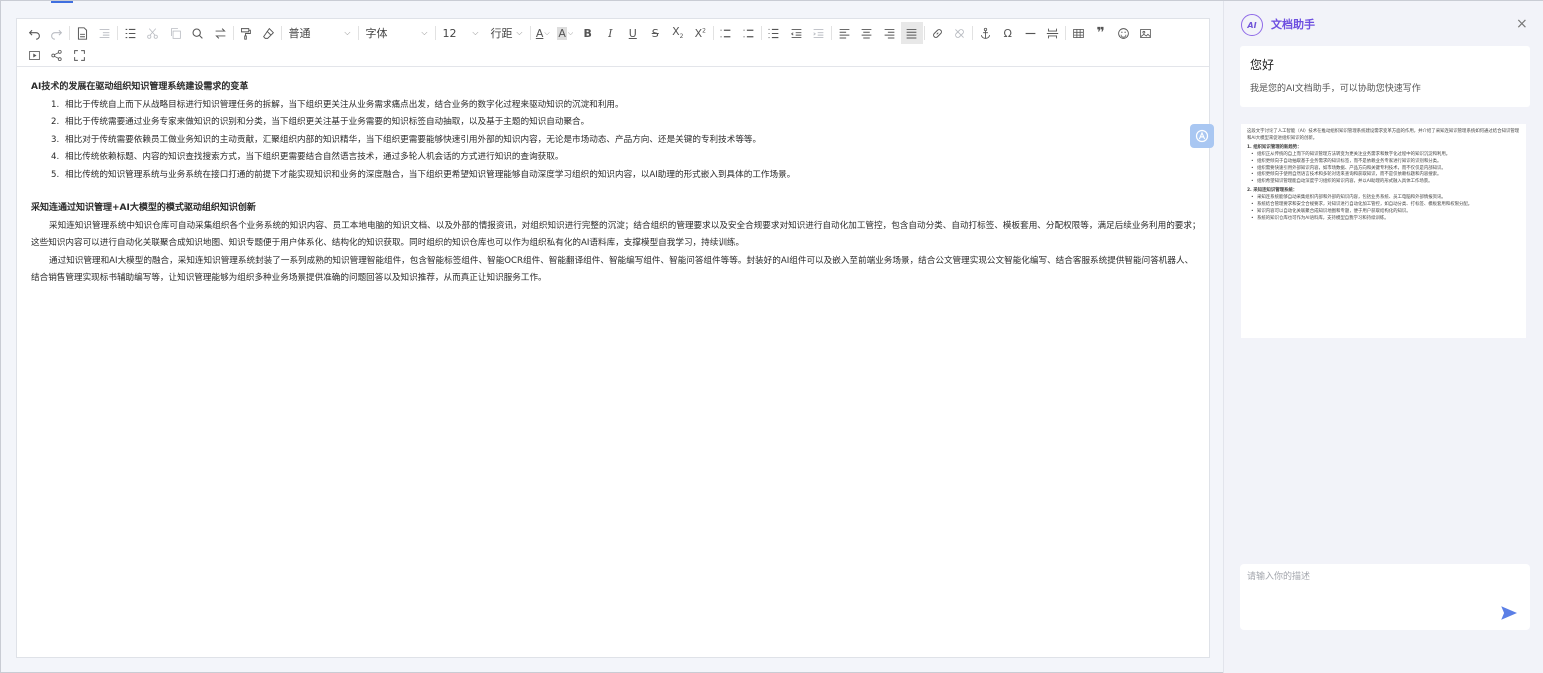  What do you see at coordinates (565, 33) in the screenshot?
I see `highlight-color-icon: A ⌵` at bounding box center [565, 33].